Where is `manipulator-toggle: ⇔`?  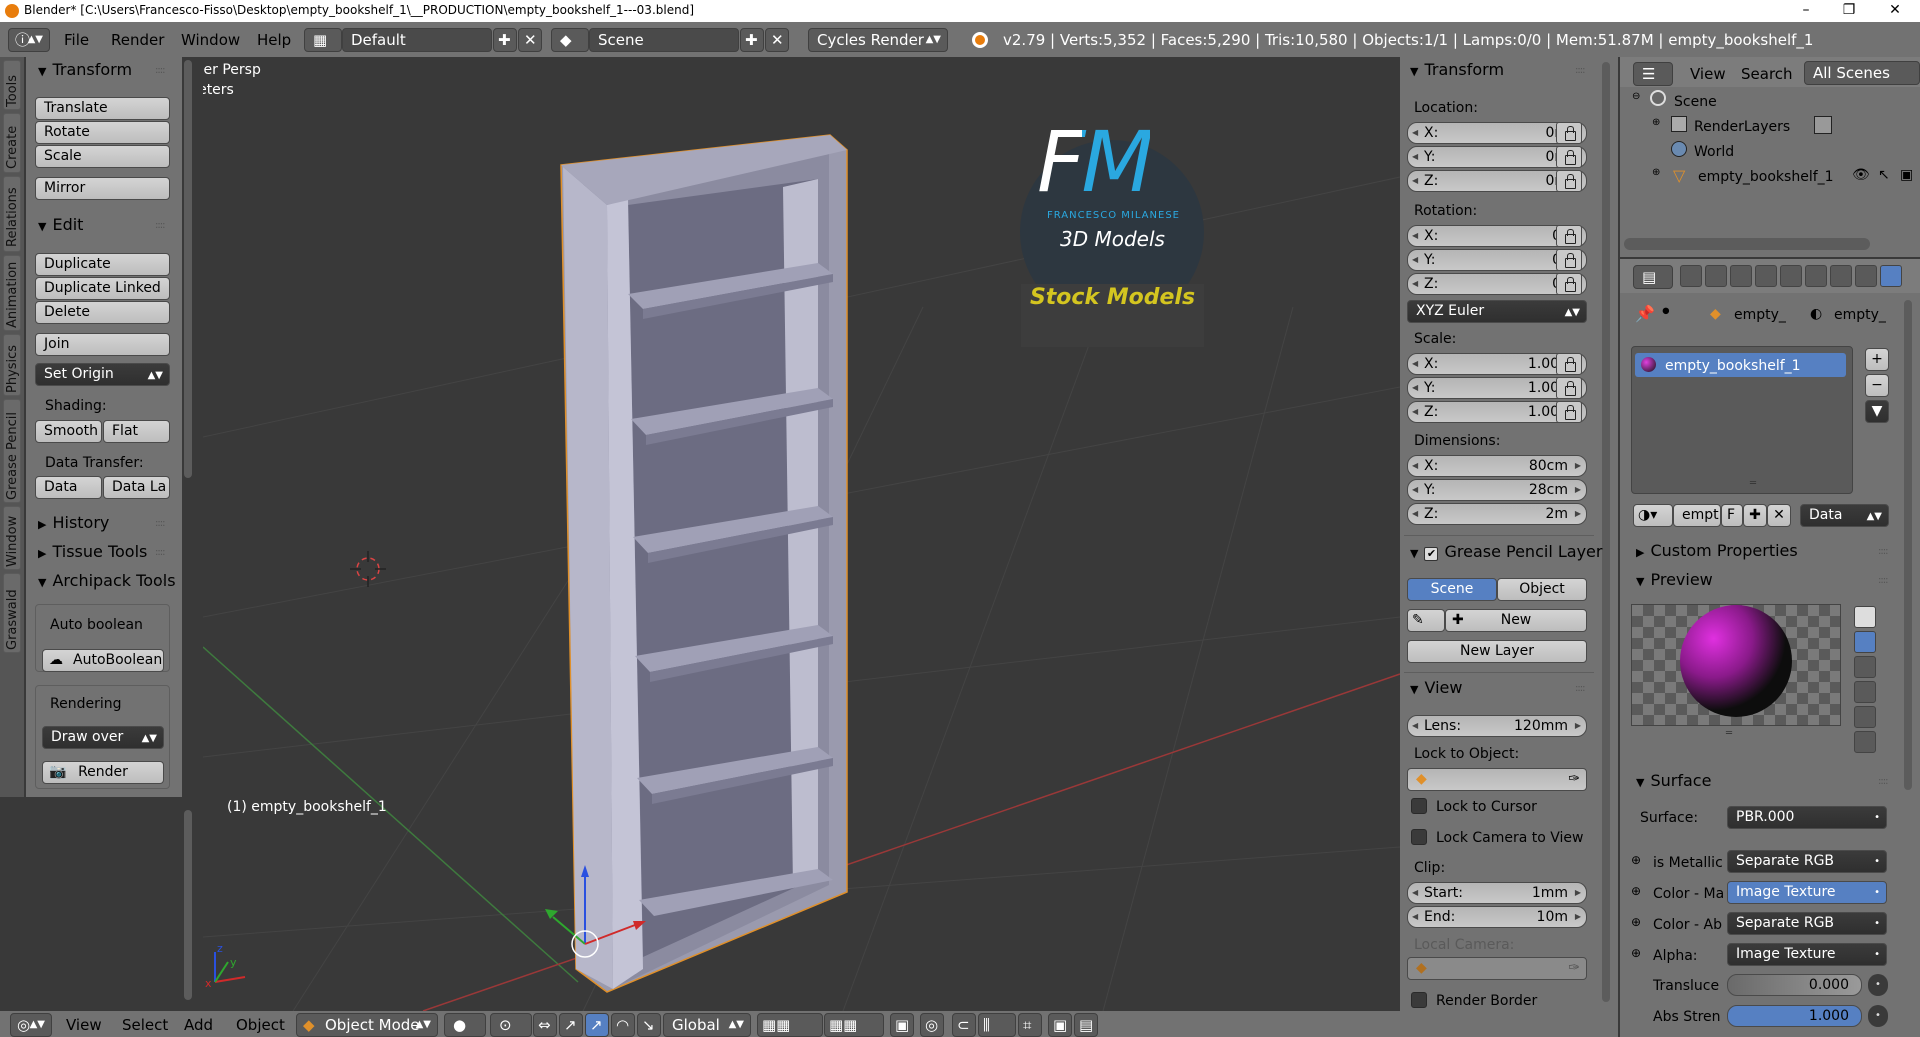 manipulator-toggle: ⇔ is located at coordinates (545, 1025).